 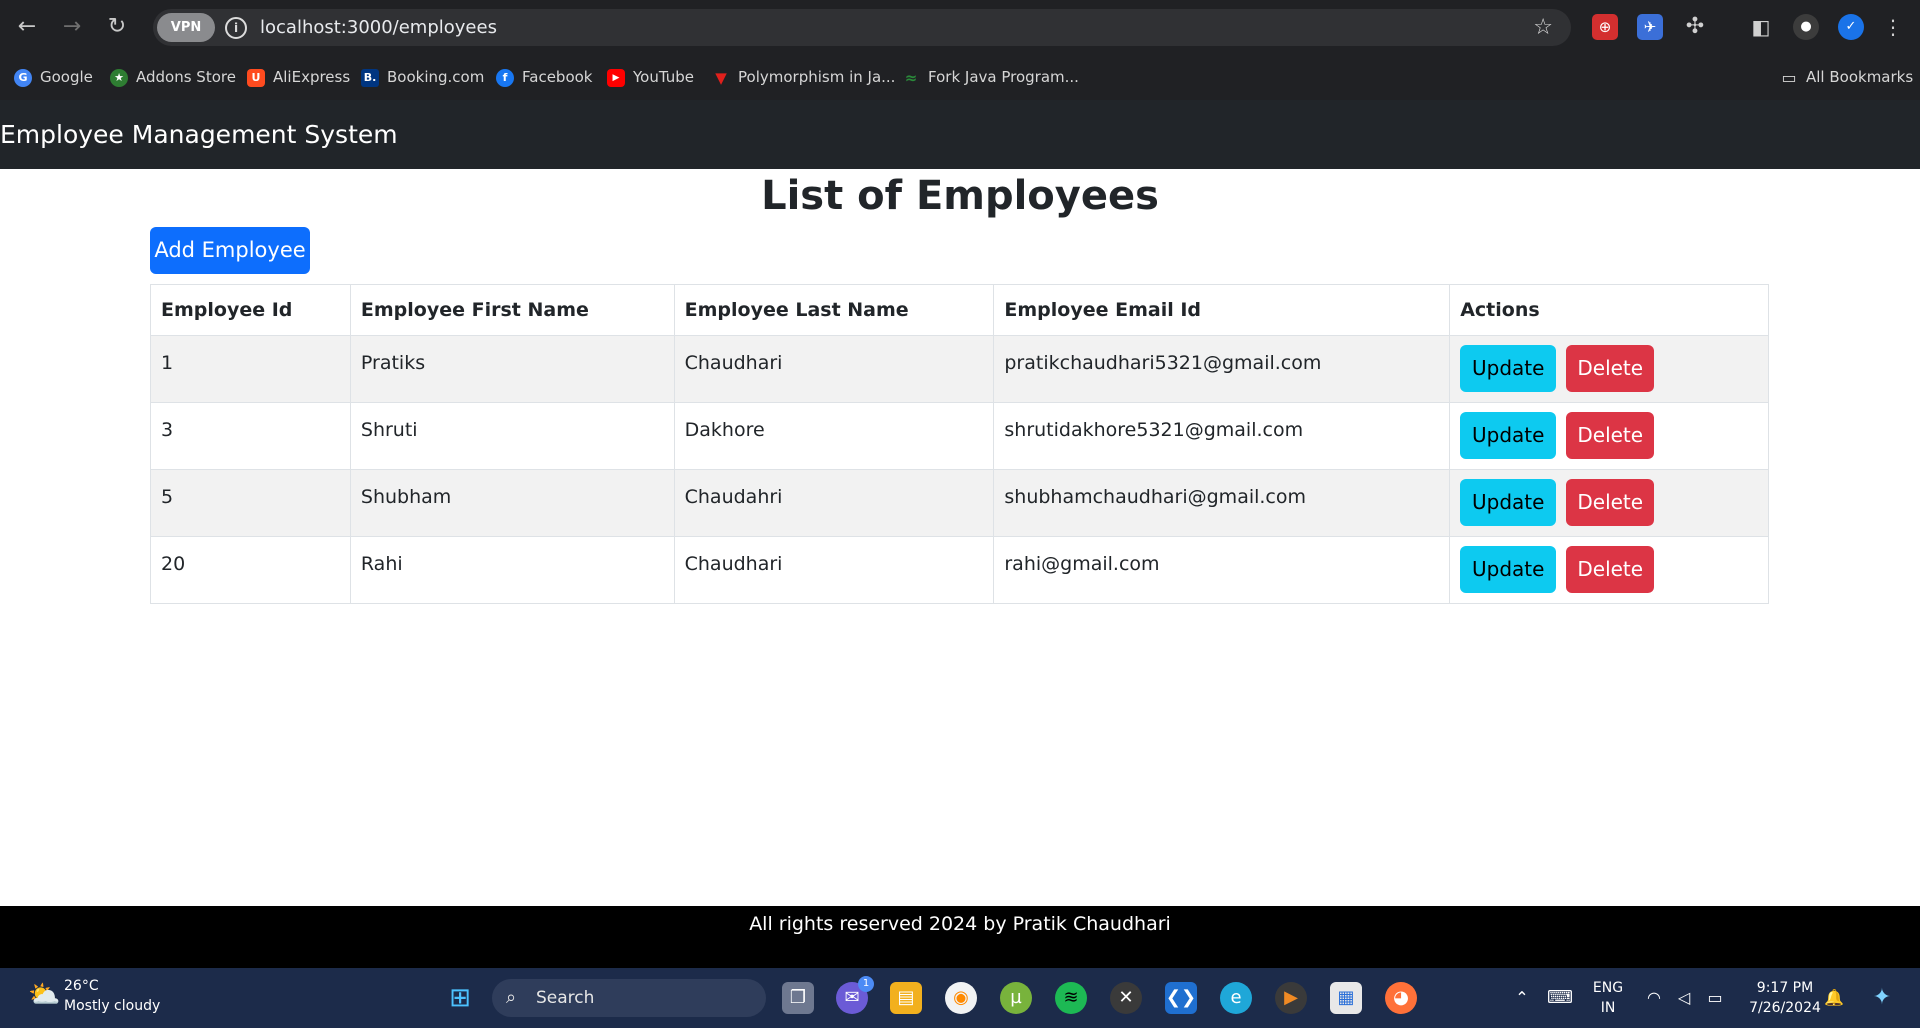 I want to click on wifi-icon: ◠, so click(x=1654, y=998).